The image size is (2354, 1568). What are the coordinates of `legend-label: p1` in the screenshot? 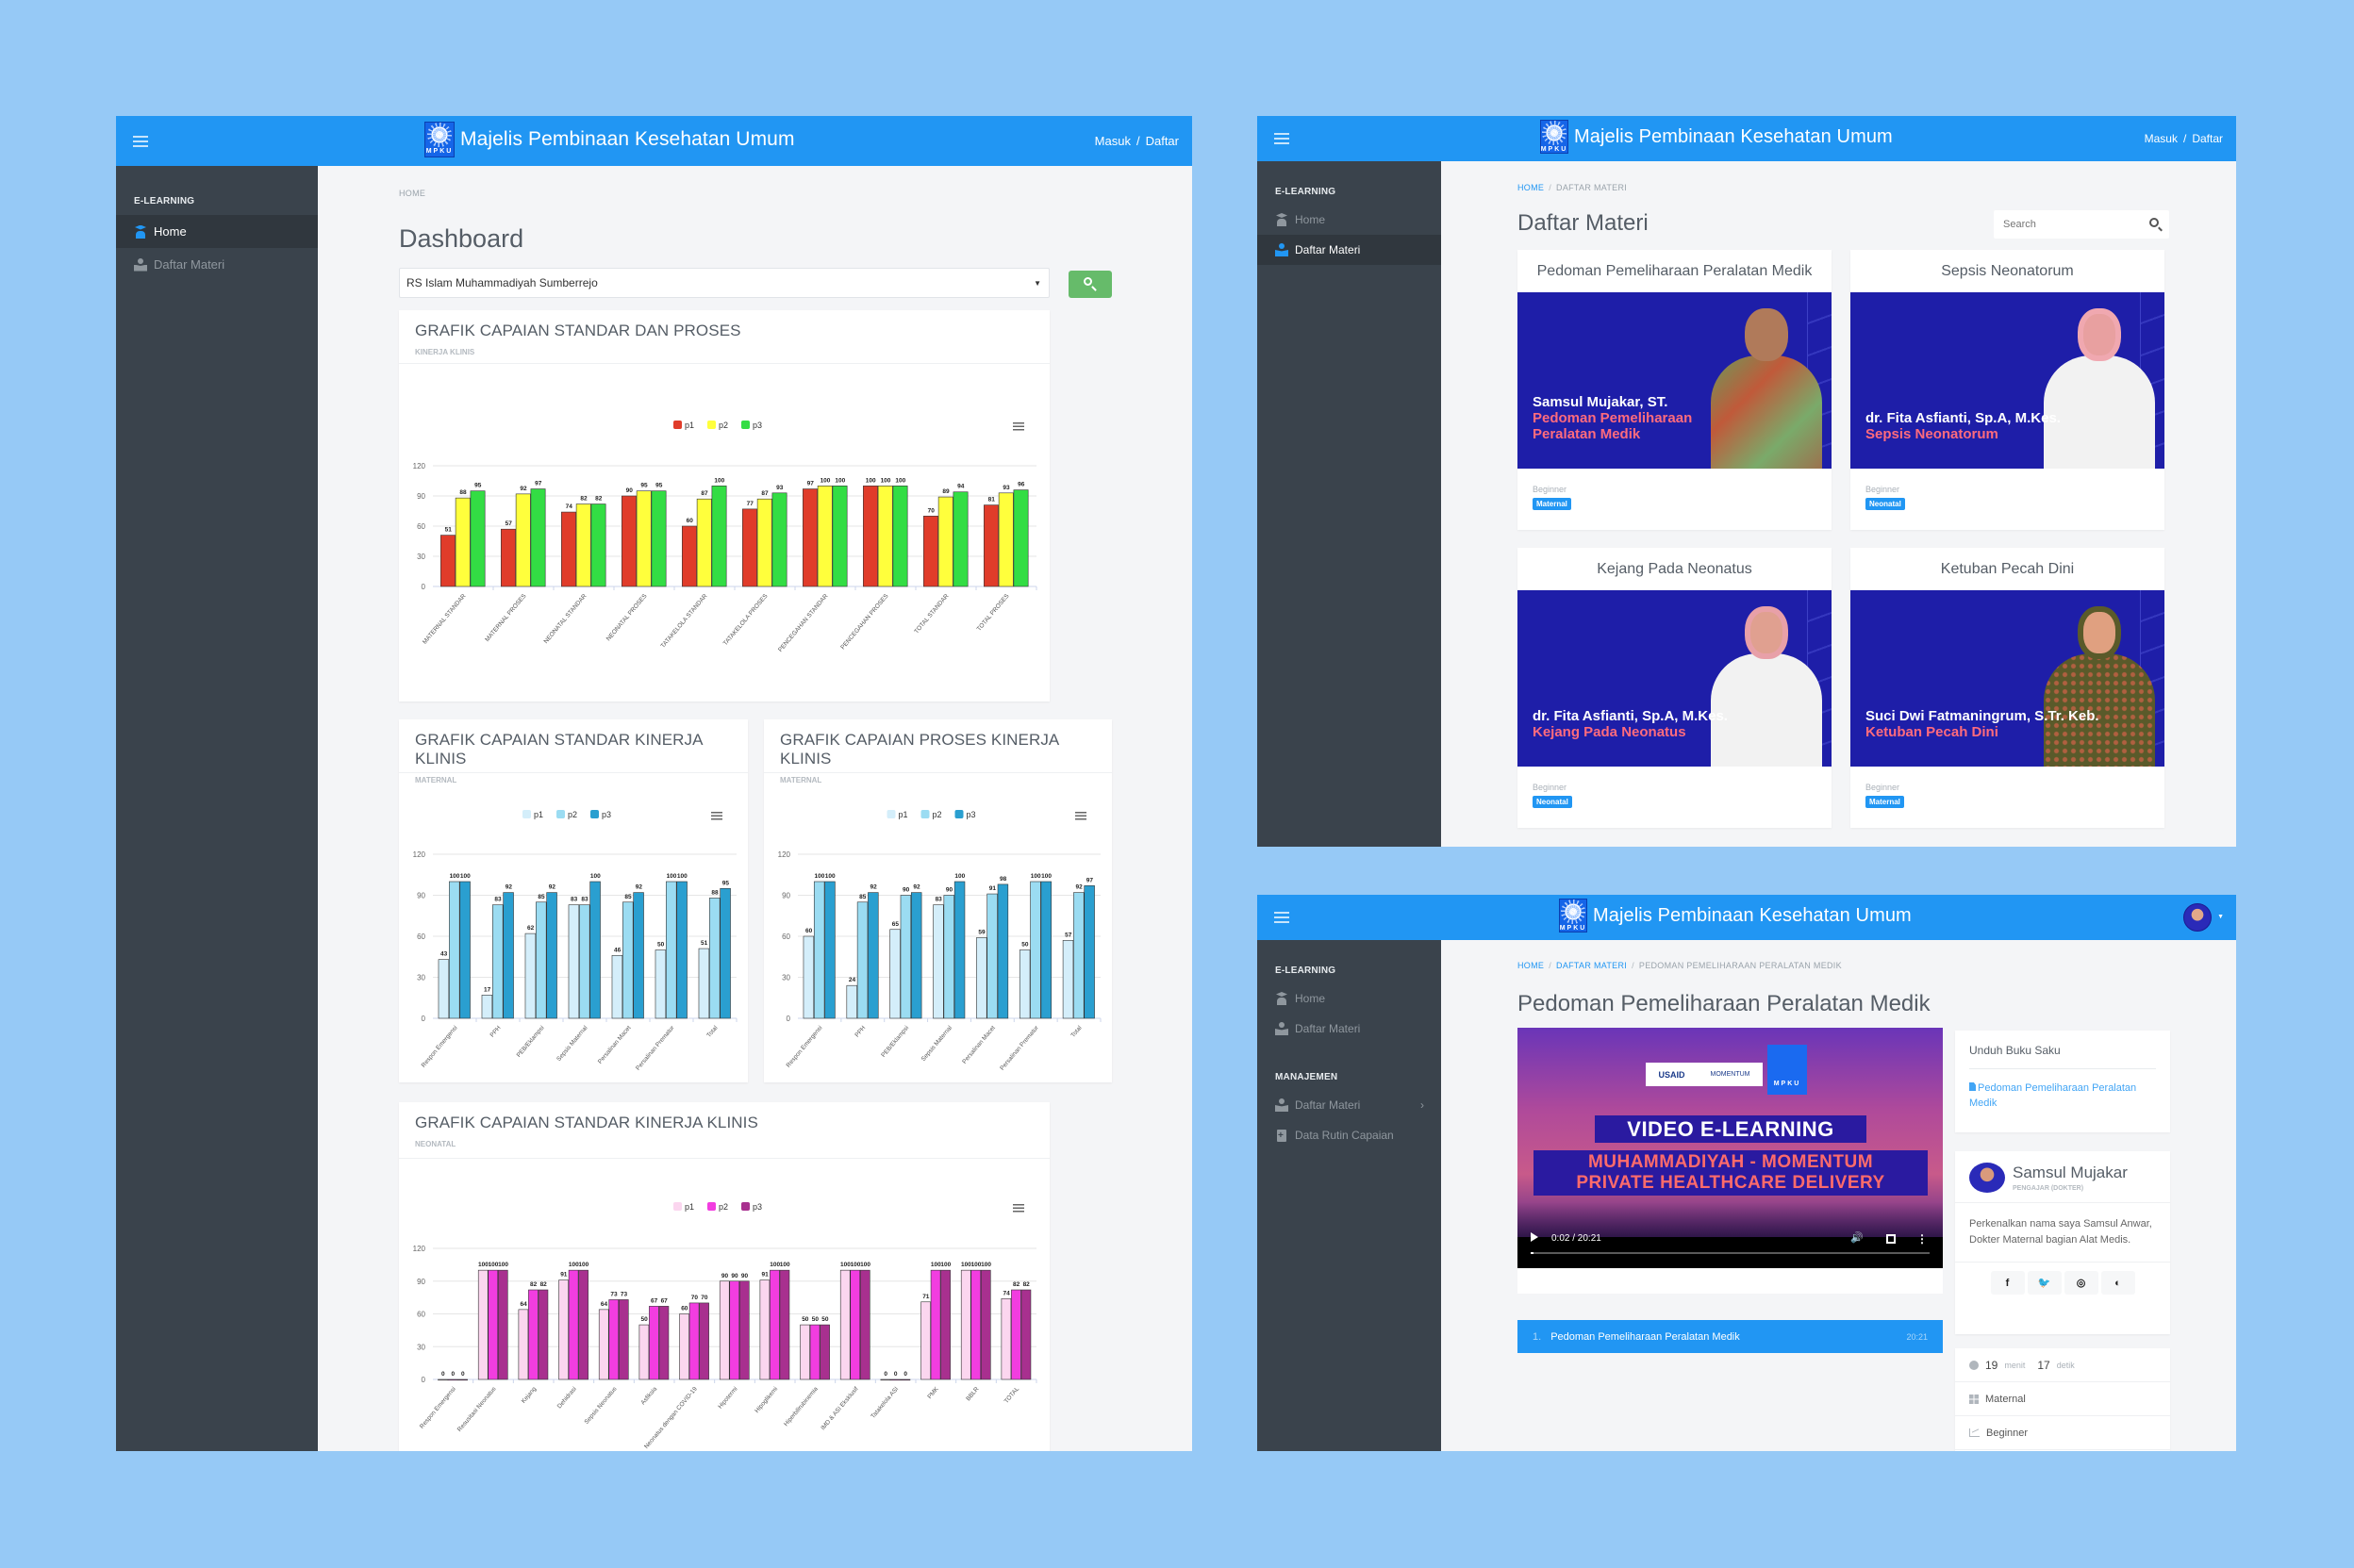 It's located at (903, 814).